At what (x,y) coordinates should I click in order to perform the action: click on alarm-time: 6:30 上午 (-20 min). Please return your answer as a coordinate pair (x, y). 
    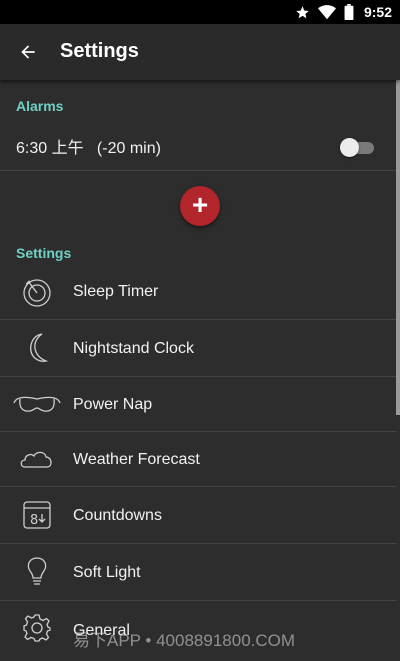
    Looking at the image, I should click on (88, 148).